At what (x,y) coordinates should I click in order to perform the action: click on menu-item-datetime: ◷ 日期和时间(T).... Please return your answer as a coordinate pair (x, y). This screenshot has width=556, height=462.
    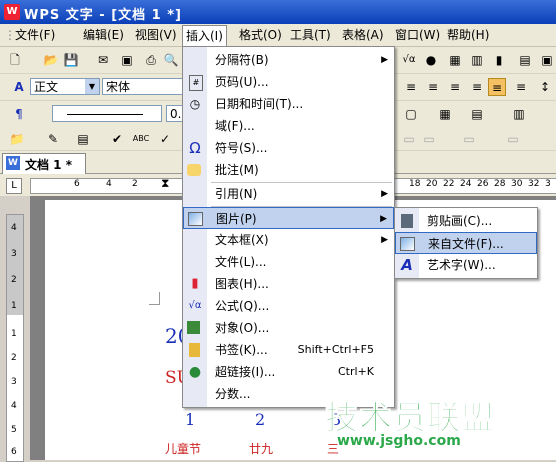
    Looking at the image, I should click on (288, 104).